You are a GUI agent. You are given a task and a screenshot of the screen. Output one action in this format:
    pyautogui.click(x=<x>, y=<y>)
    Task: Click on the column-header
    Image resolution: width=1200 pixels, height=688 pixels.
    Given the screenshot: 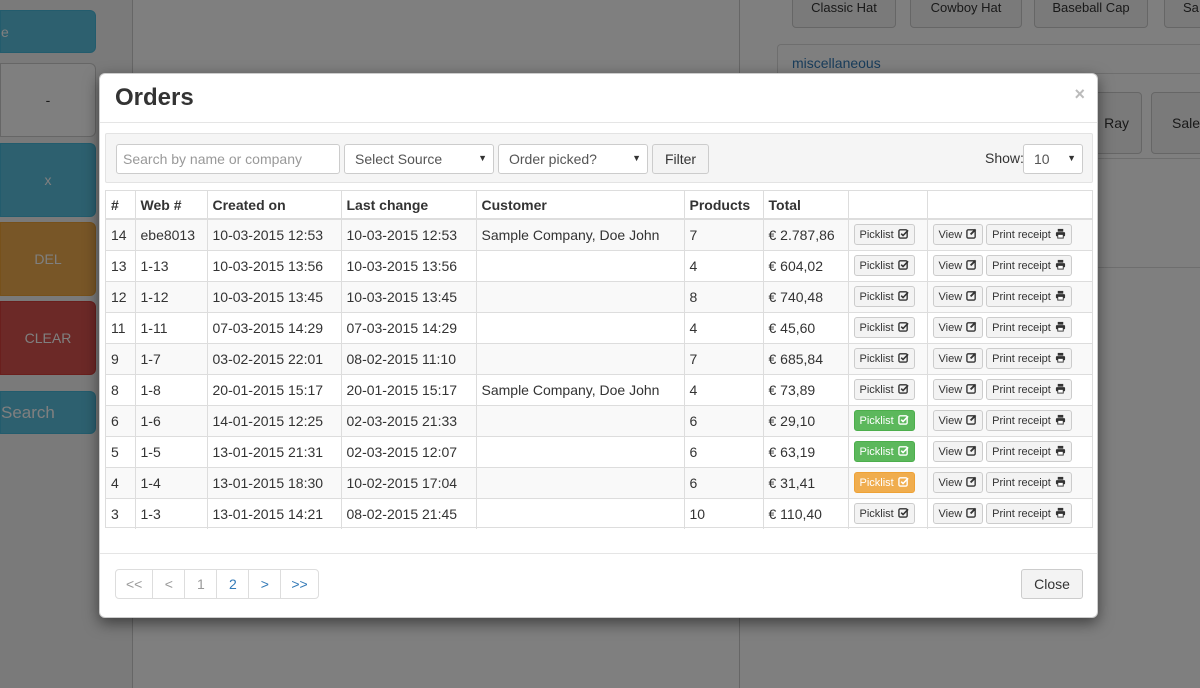 What is the action you would take?
    pyautogui.click(x=888, y=205)
    